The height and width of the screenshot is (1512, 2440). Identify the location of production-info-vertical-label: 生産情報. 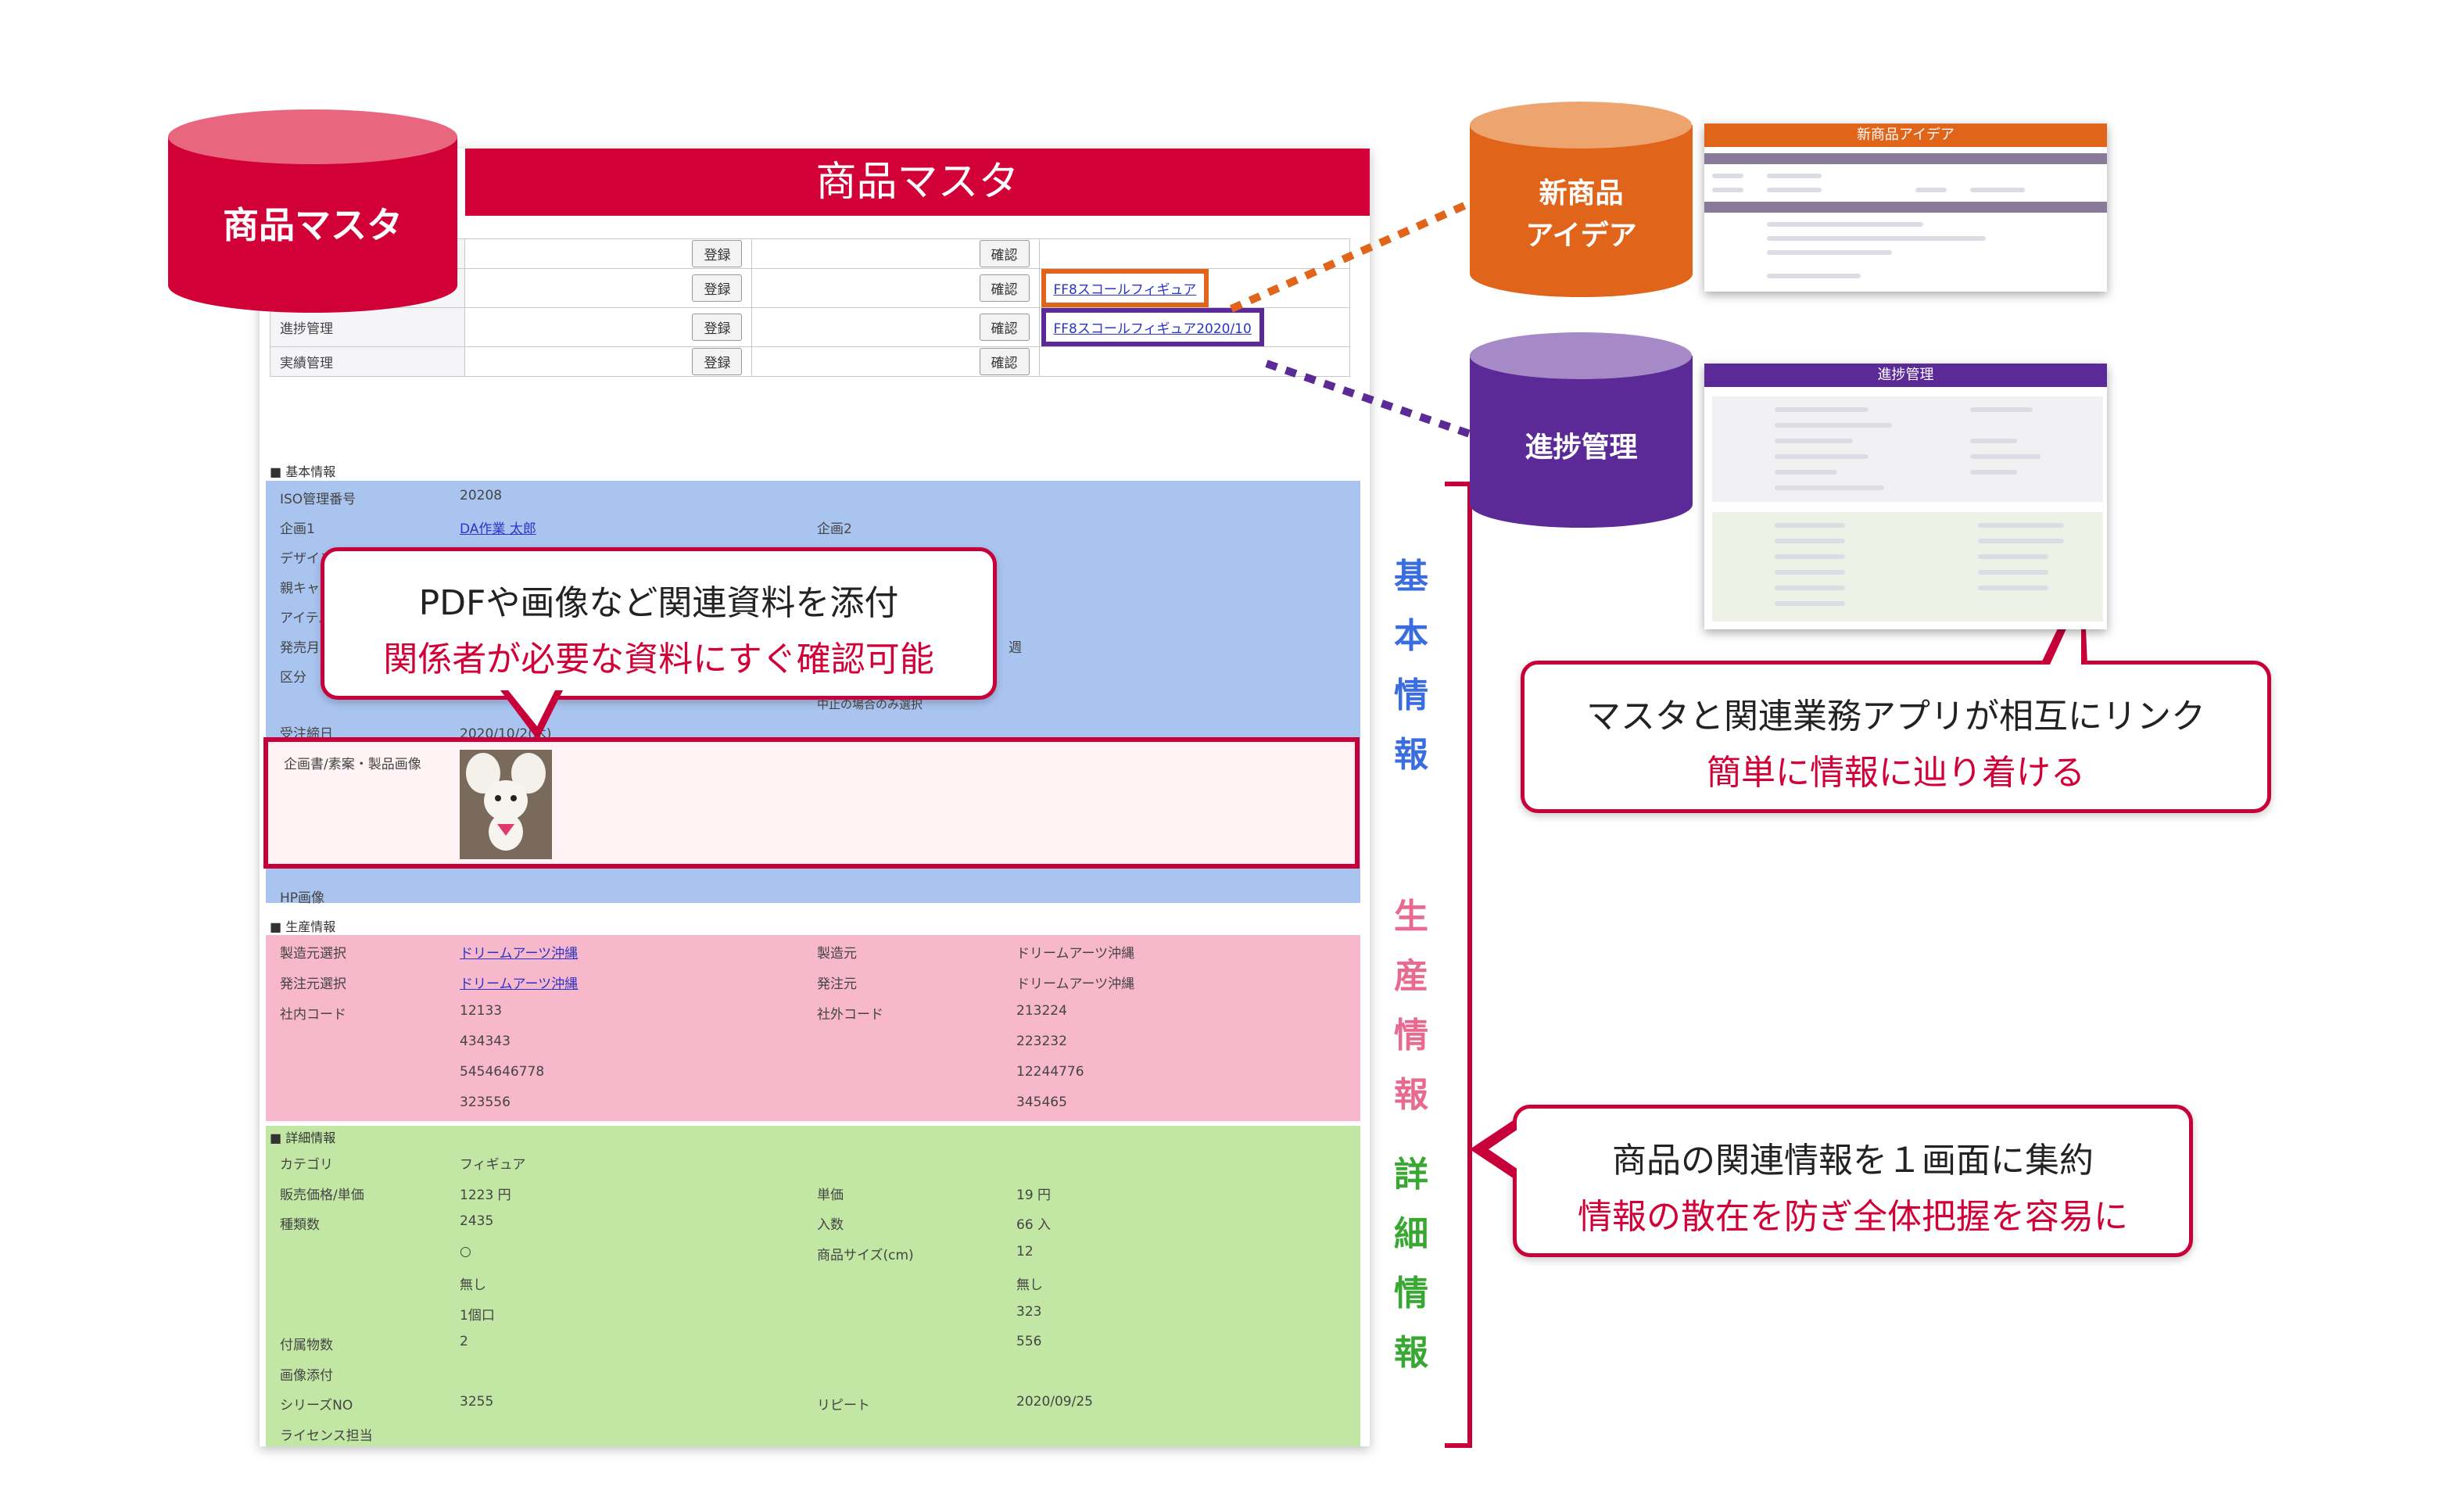
(1411, 1006).